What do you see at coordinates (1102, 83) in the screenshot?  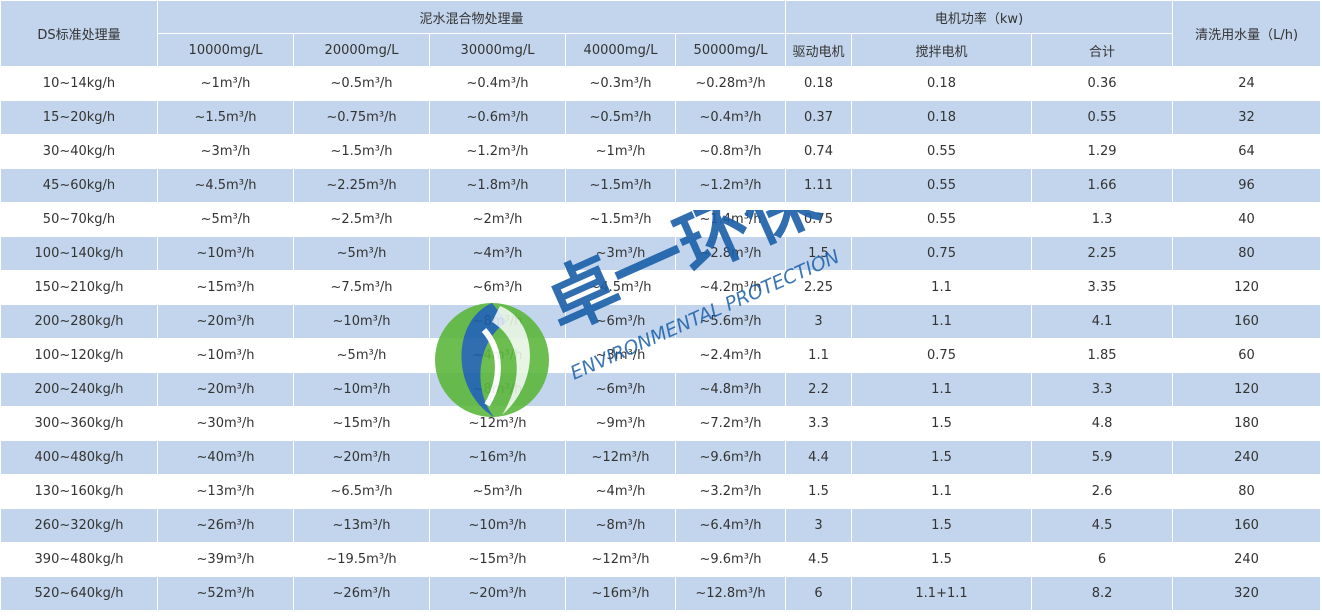 I see `total-power-cell: 0.36` at bounding box center [1102, 83].